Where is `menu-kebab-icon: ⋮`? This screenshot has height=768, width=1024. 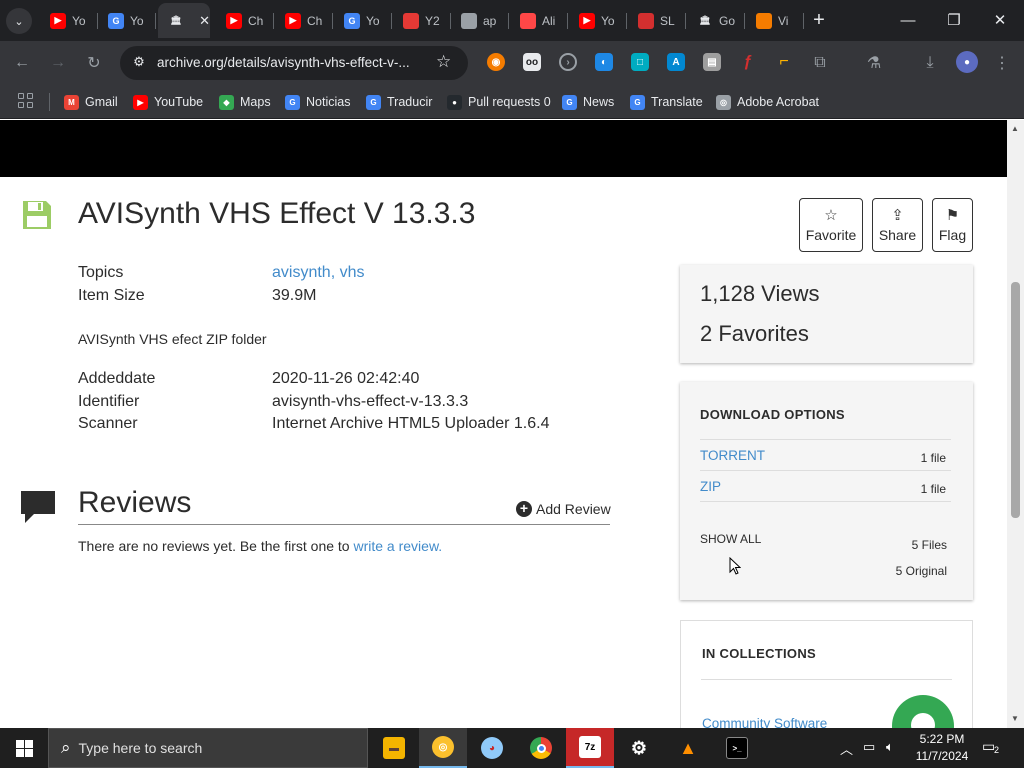 menu-kebab-icon: ⋮ is located at coordinates (1002, 63).